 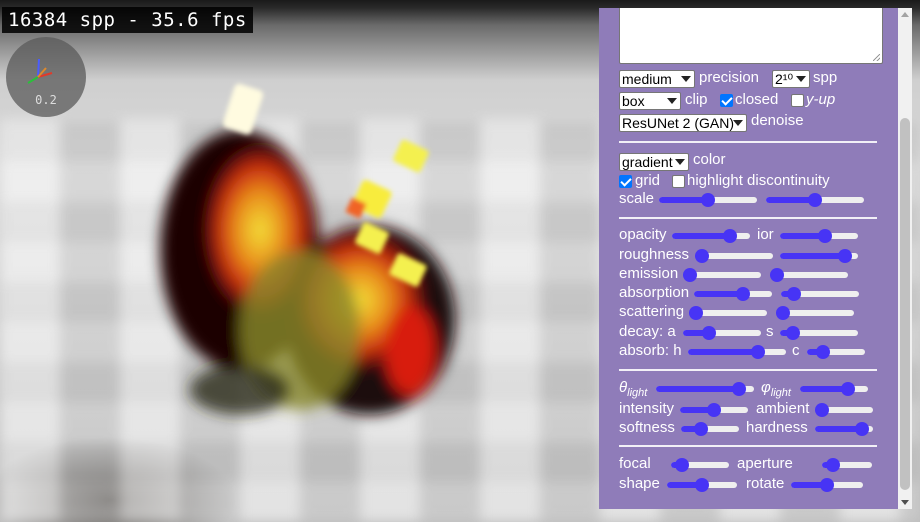 I want to click on precision-select: medium, so click(x=657, y=79).